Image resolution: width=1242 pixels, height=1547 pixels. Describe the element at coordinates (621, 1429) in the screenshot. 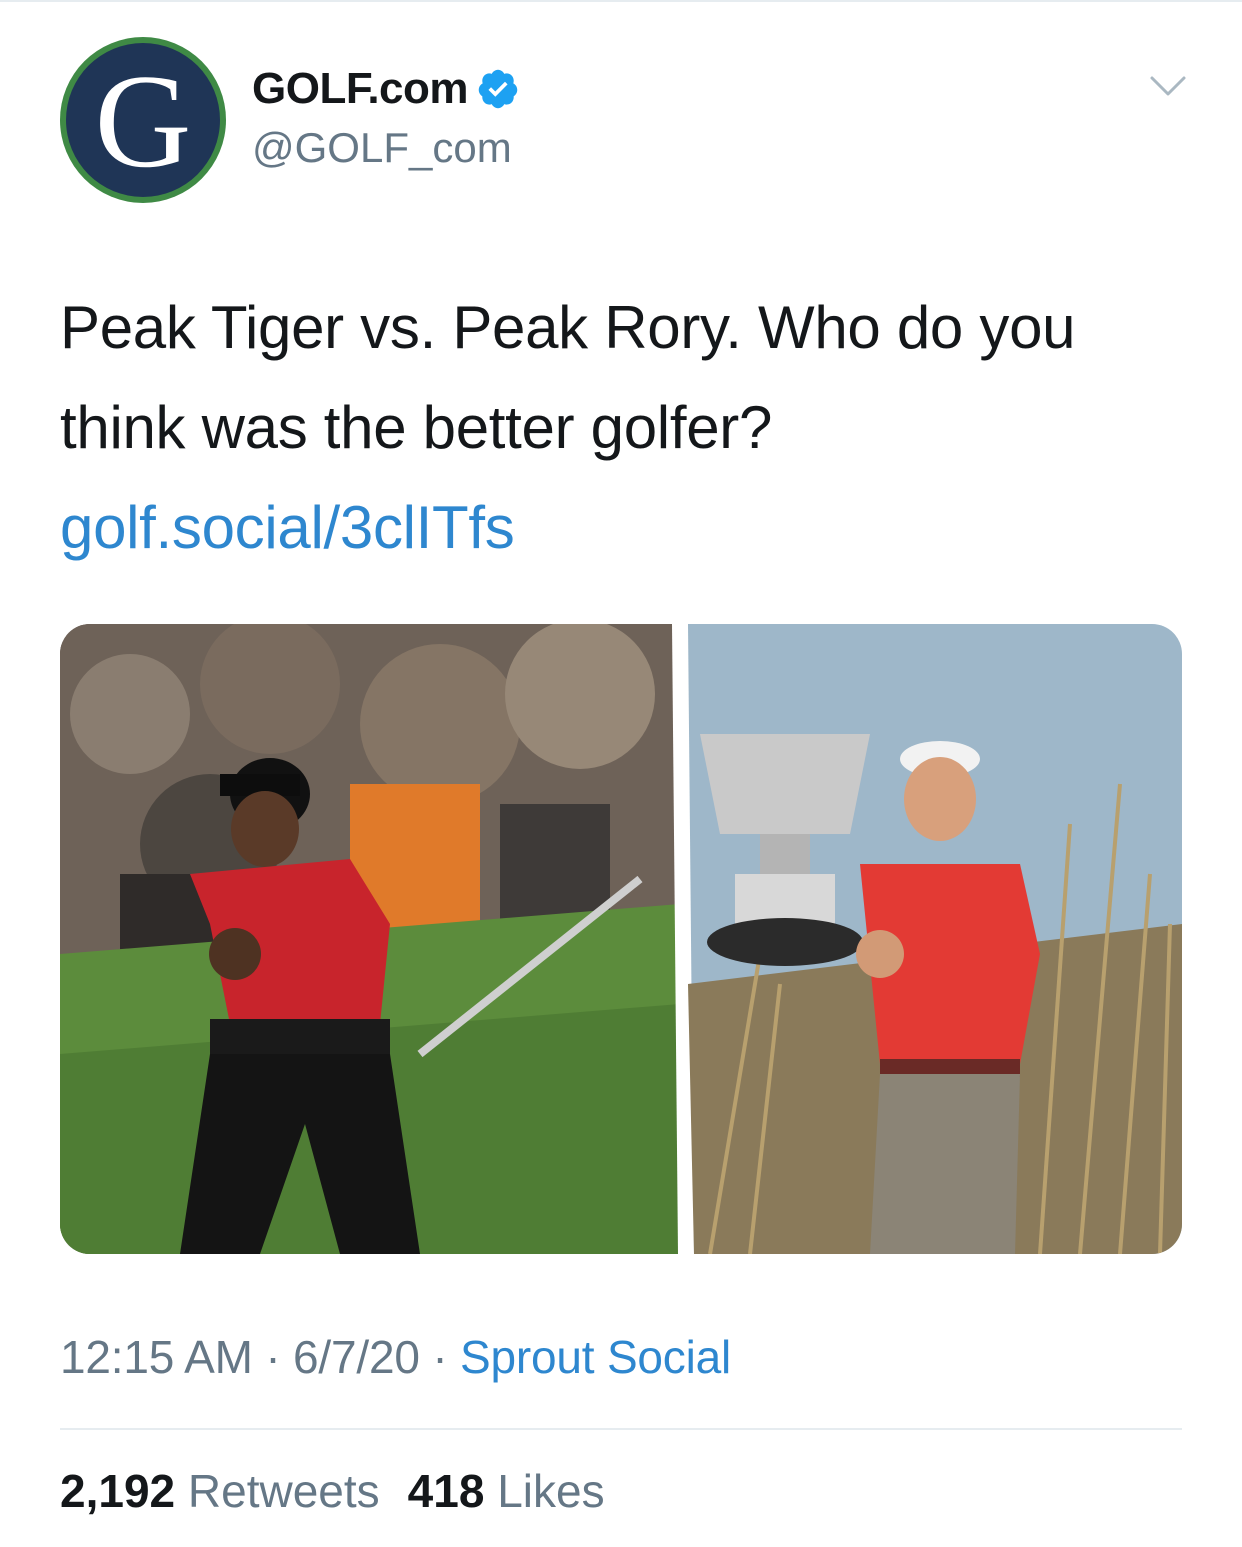

I see `stats-divider` at that location.